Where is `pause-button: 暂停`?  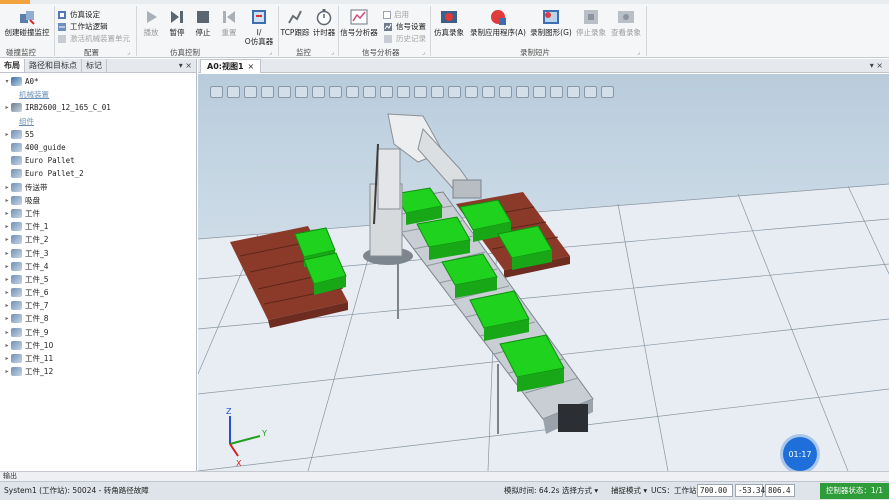 pause-button: 暂停 is located at coordinates (177, 22).